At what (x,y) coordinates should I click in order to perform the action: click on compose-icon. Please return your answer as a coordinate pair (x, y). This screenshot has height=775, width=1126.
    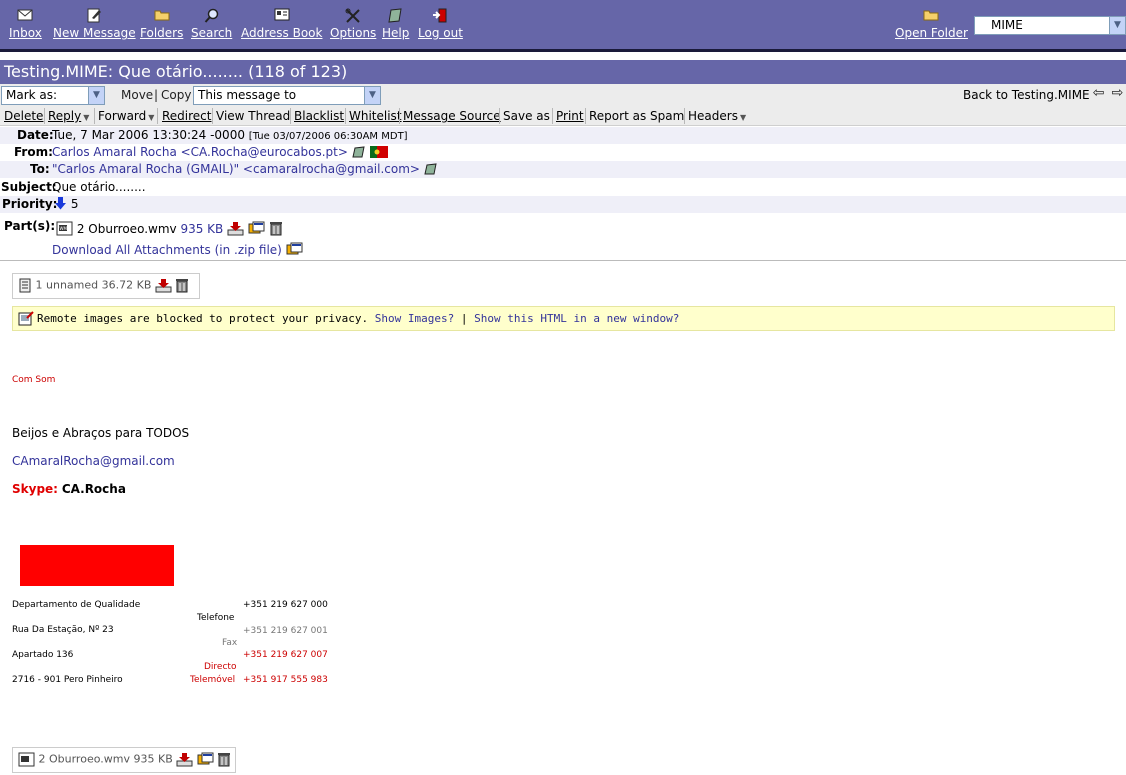
    Looking at the image, I should click on (94, 16).